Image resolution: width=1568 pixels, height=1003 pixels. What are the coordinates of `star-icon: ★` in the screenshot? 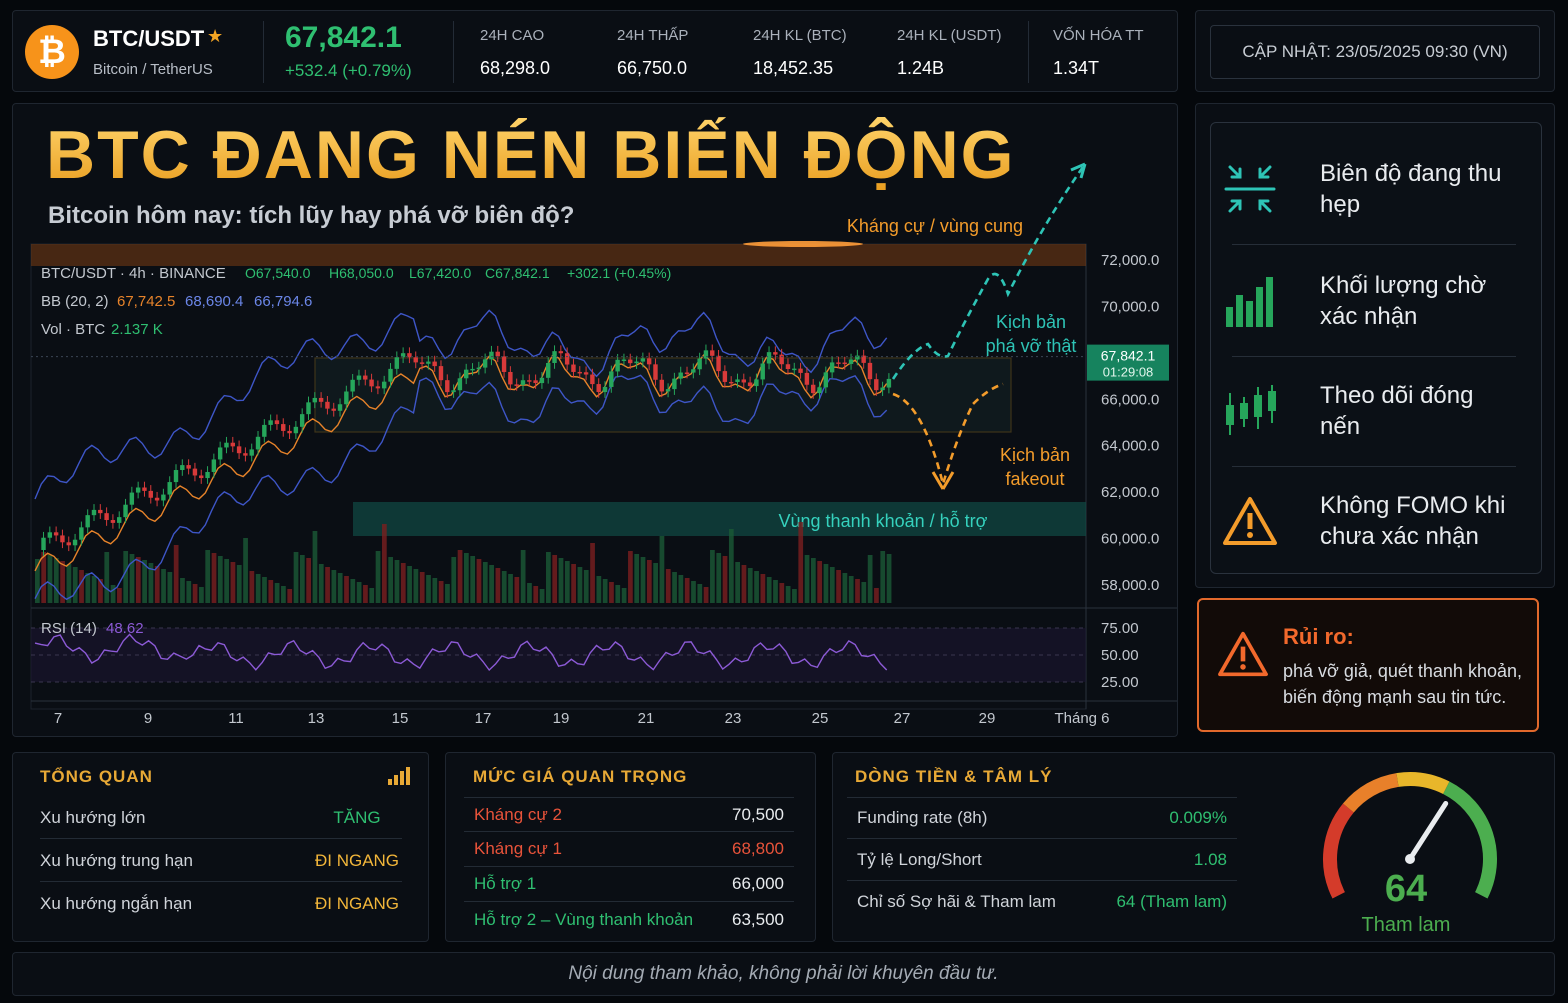 It's located at (215, 36).